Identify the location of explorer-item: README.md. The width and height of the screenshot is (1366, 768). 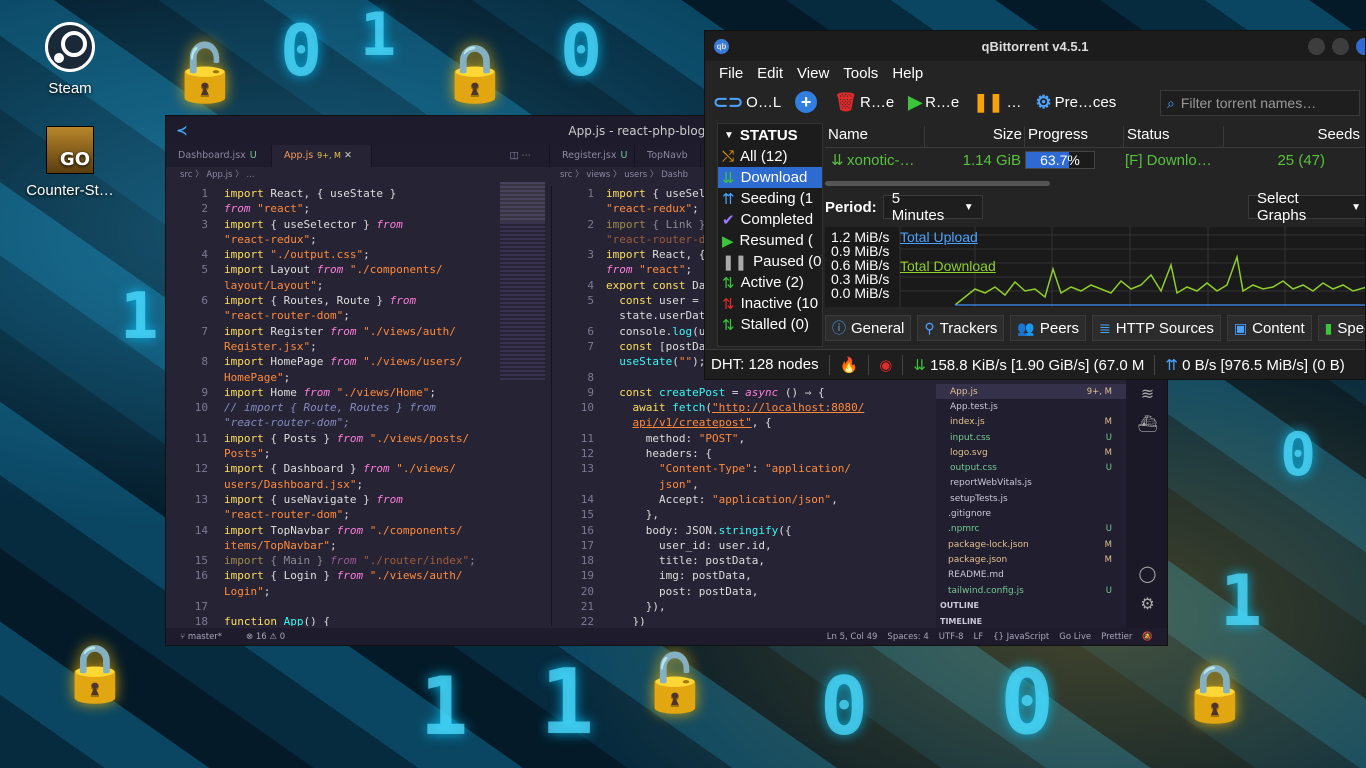
(1031, 575).